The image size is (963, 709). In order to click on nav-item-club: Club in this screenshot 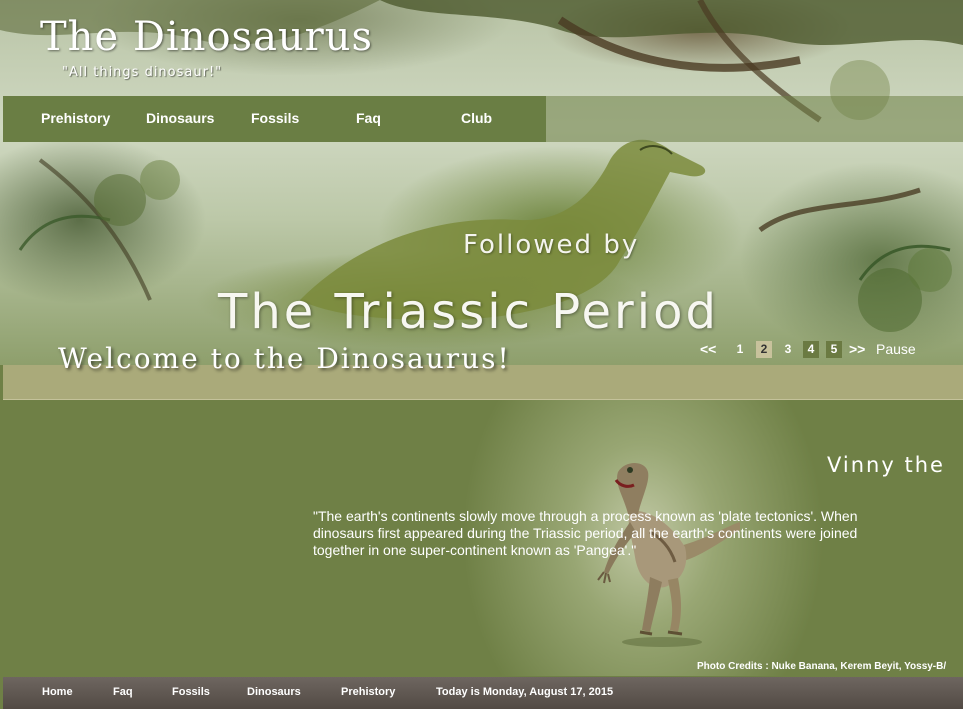, I will do `click(476, 118)`.